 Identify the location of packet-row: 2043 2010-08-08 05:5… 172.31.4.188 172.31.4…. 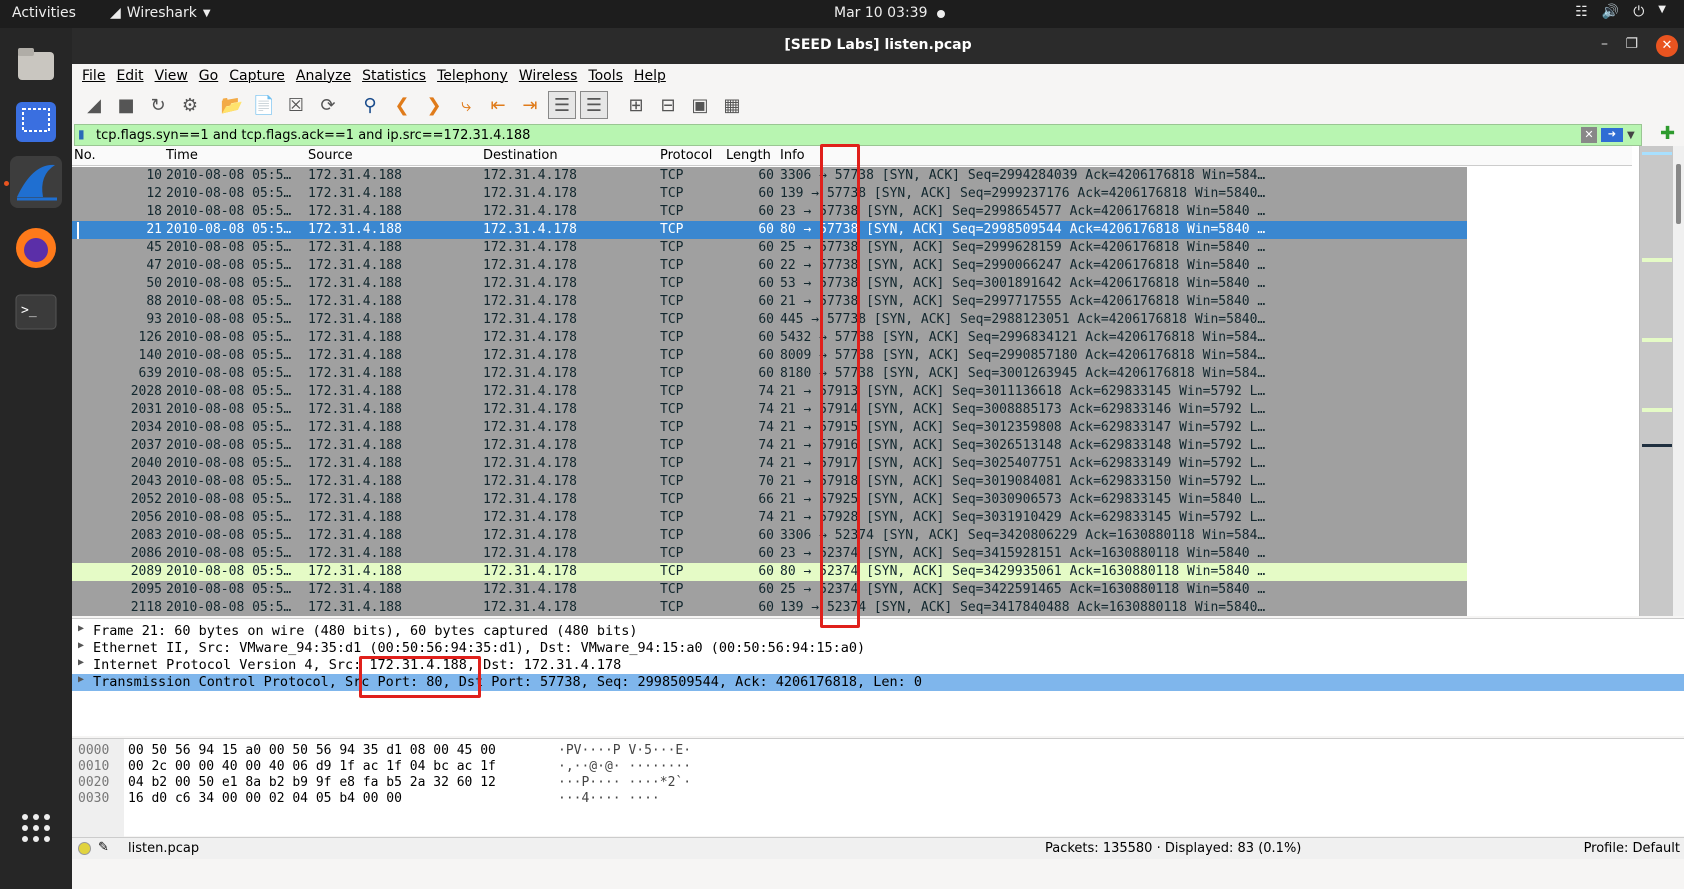
(769, 482).